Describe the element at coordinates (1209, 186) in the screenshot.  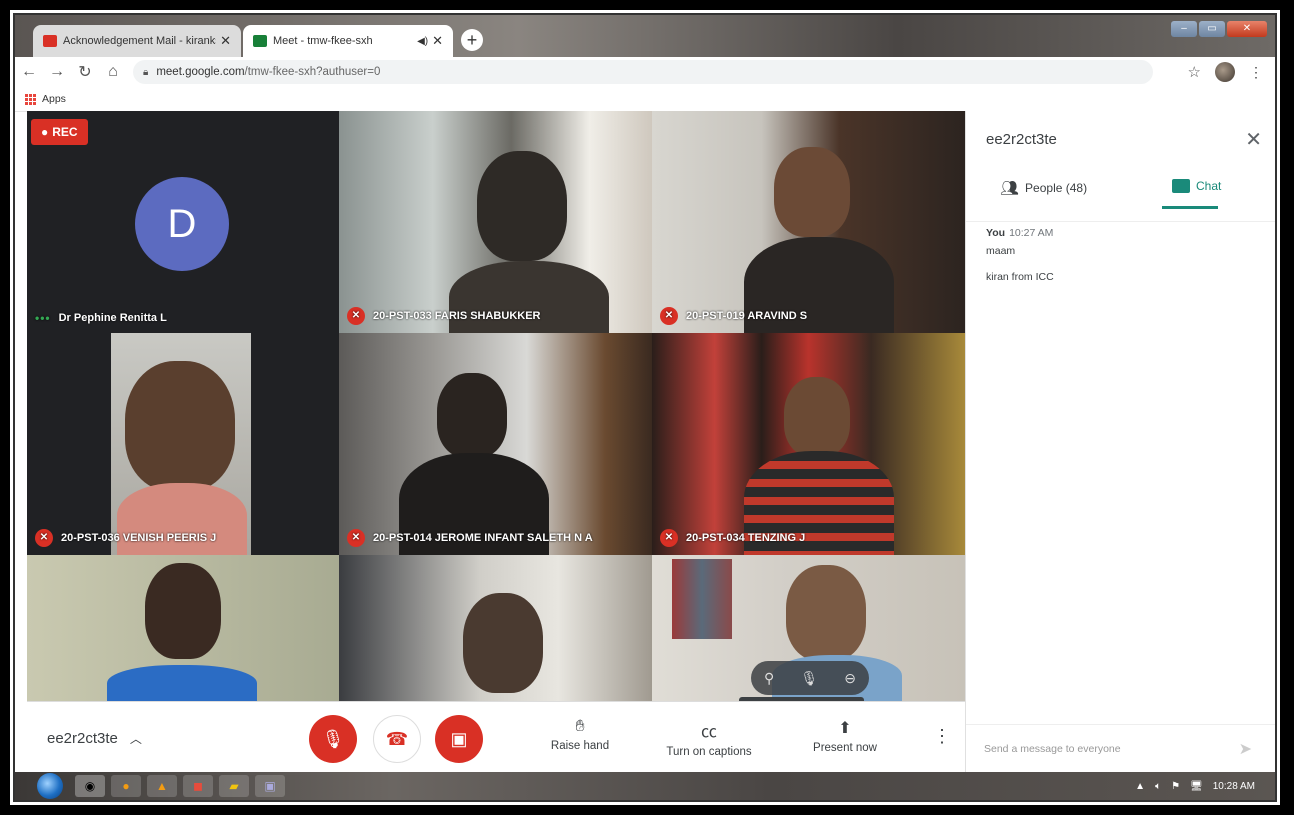
I see `chat-tab-label: Chat` at that location.